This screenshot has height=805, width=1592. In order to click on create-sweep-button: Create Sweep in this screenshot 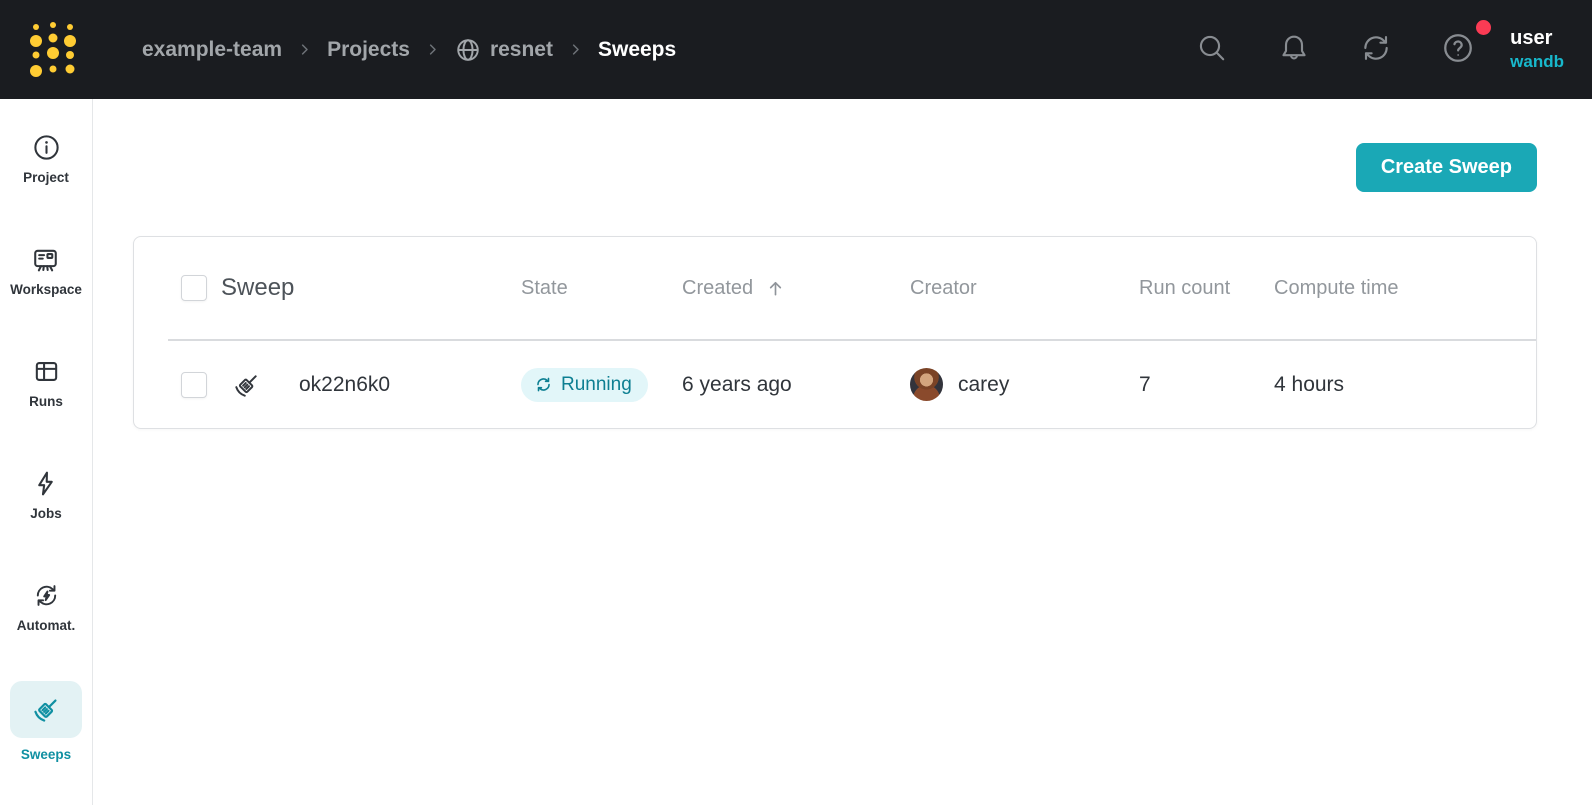, I will do `click(1446, 167)`.